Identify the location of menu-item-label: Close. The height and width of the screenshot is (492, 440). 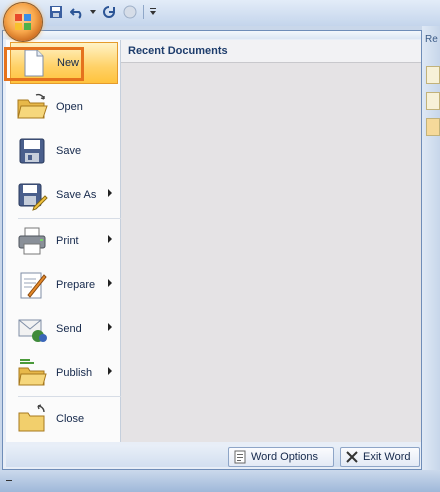
(70, 419).